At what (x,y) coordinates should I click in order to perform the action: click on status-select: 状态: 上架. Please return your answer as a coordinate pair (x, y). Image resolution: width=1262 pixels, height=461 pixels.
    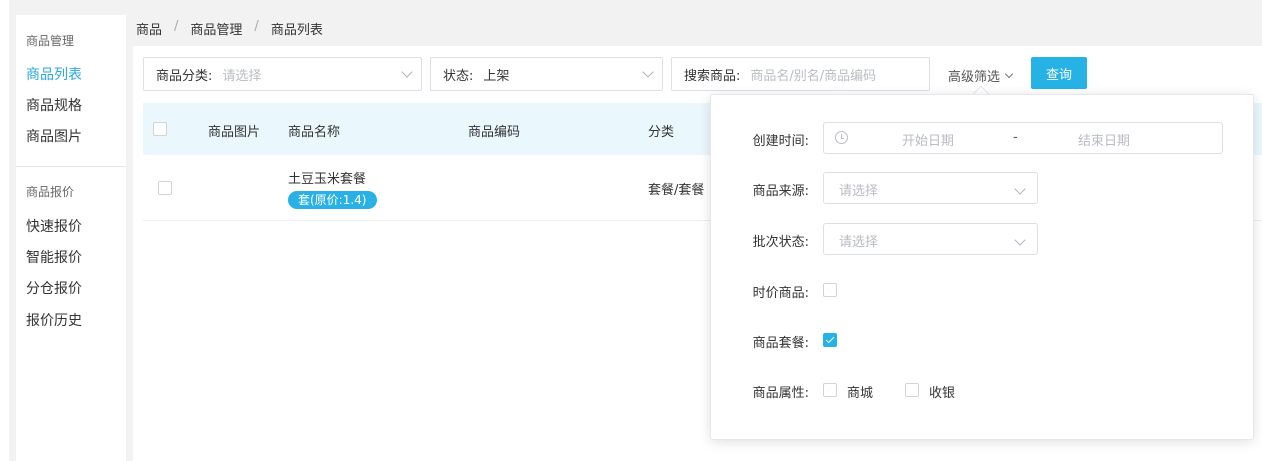
    Looking at the image, I should click on (546, 74).